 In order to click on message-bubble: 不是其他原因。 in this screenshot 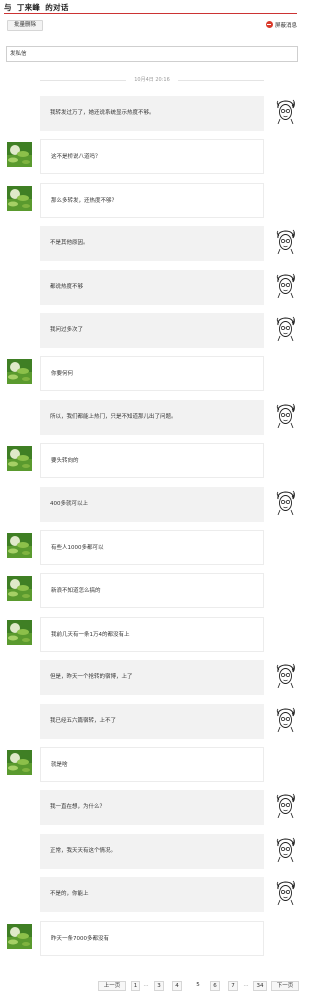, I will do `click(152, 244)`.